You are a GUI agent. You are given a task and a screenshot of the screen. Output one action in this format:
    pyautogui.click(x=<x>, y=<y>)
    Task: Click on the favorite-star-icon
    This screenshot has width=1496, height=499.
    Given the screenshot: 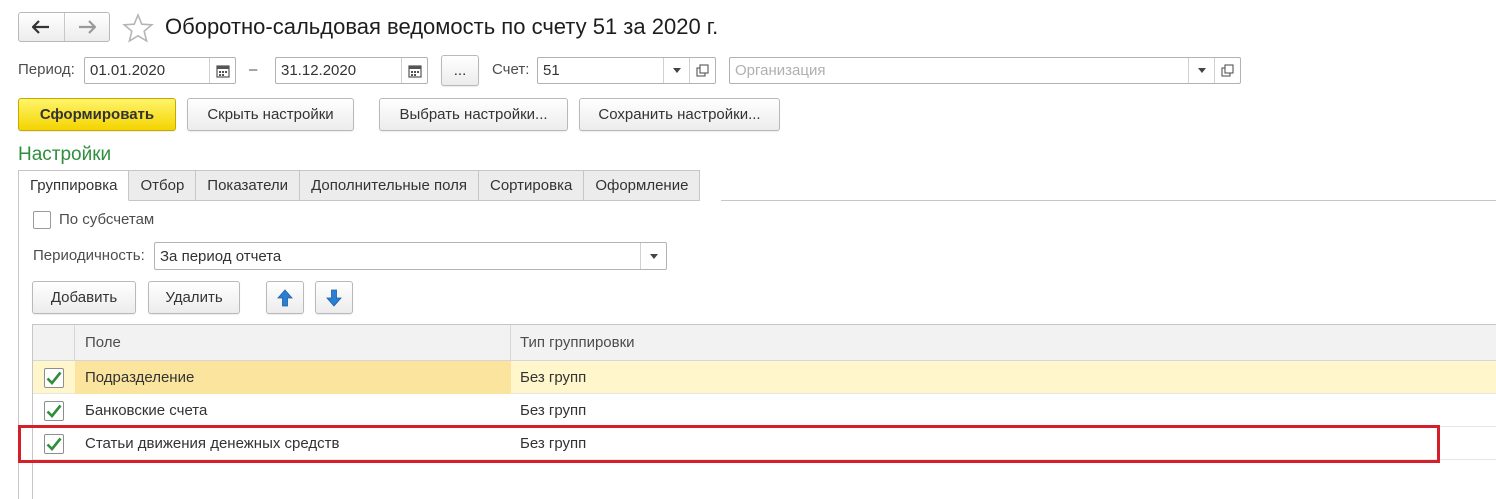 What is the action you would take?
    pyautogui.click(x=138, y=29)
    